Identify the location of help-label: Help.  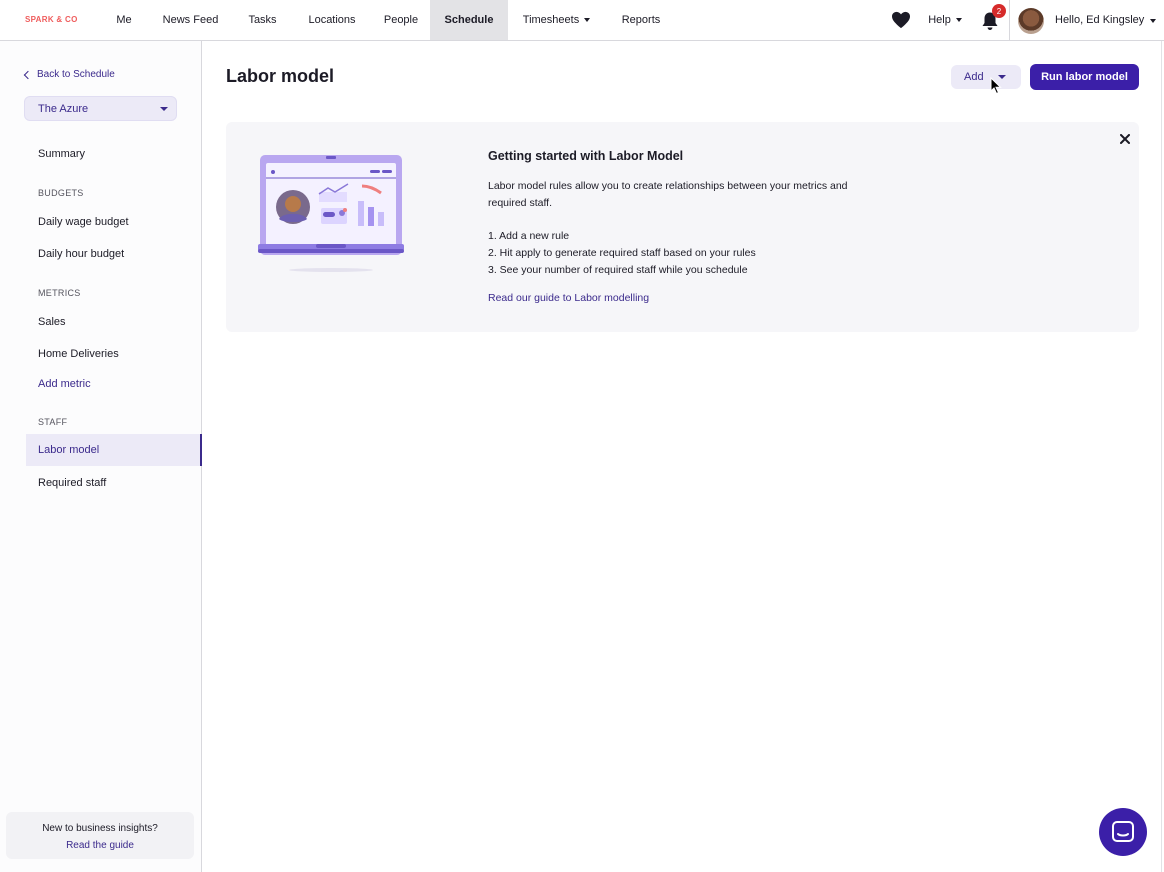
(939, 20).